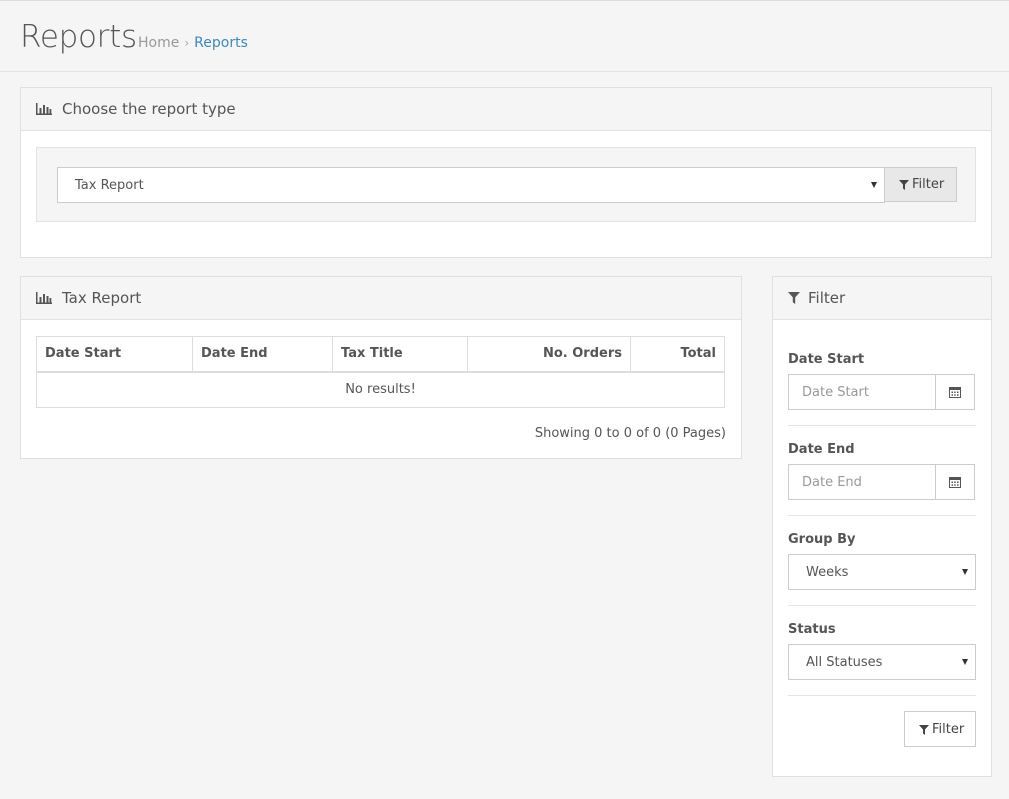 The height and width of the screenshot is (799, 1009). I want to click on report-type-select-value: Tax Report, so click(109, 185).